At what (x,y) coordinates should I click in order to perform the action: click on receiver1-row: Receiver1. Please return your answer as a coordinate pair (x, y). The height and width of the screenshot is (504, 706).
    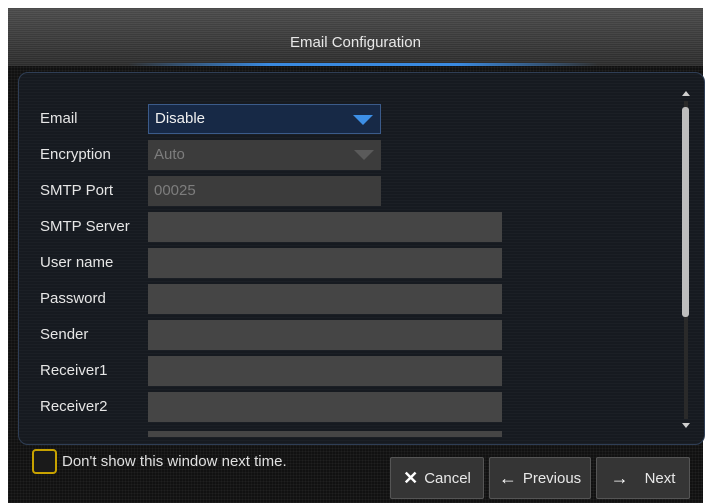
    Looking at the image, I should click on (279, 371).